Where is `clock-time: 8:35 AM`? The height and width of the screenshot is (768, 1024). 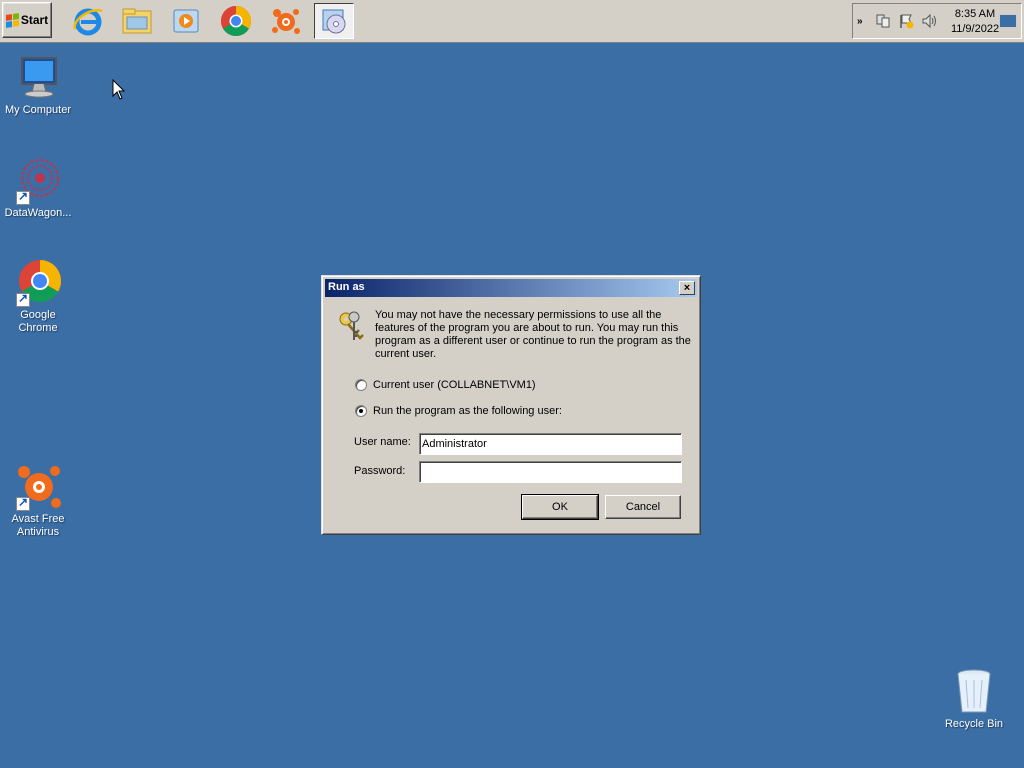
clock-time: 8:35 AM is located at coordinates (975, 14).